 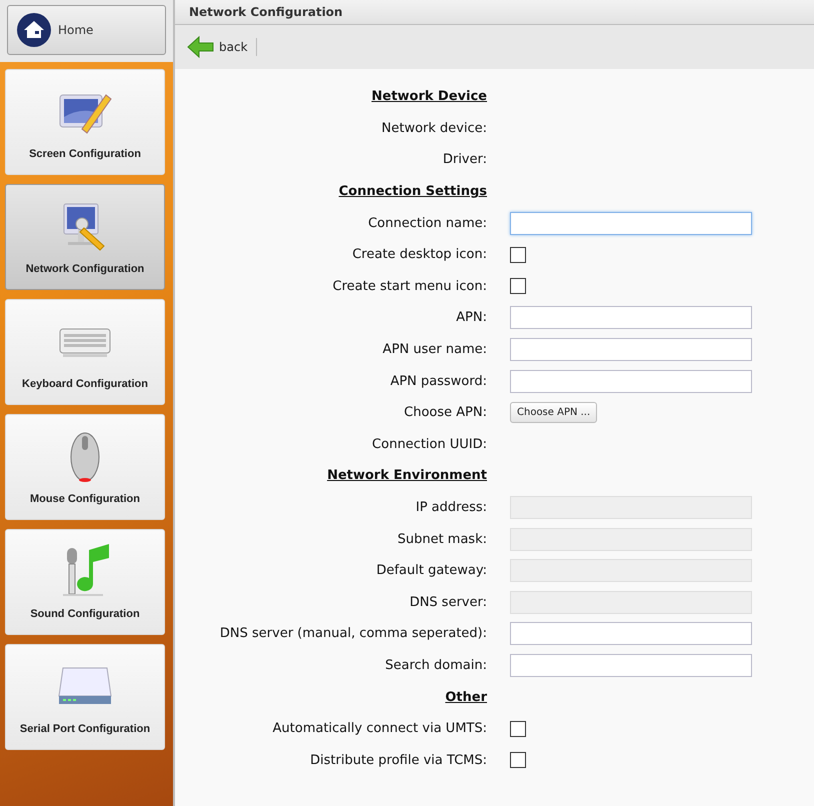 What do you see at coordinates (442, 539) in the screenshot?
I see `field-label: Subnet mask:` at bounding box center [442, 539].